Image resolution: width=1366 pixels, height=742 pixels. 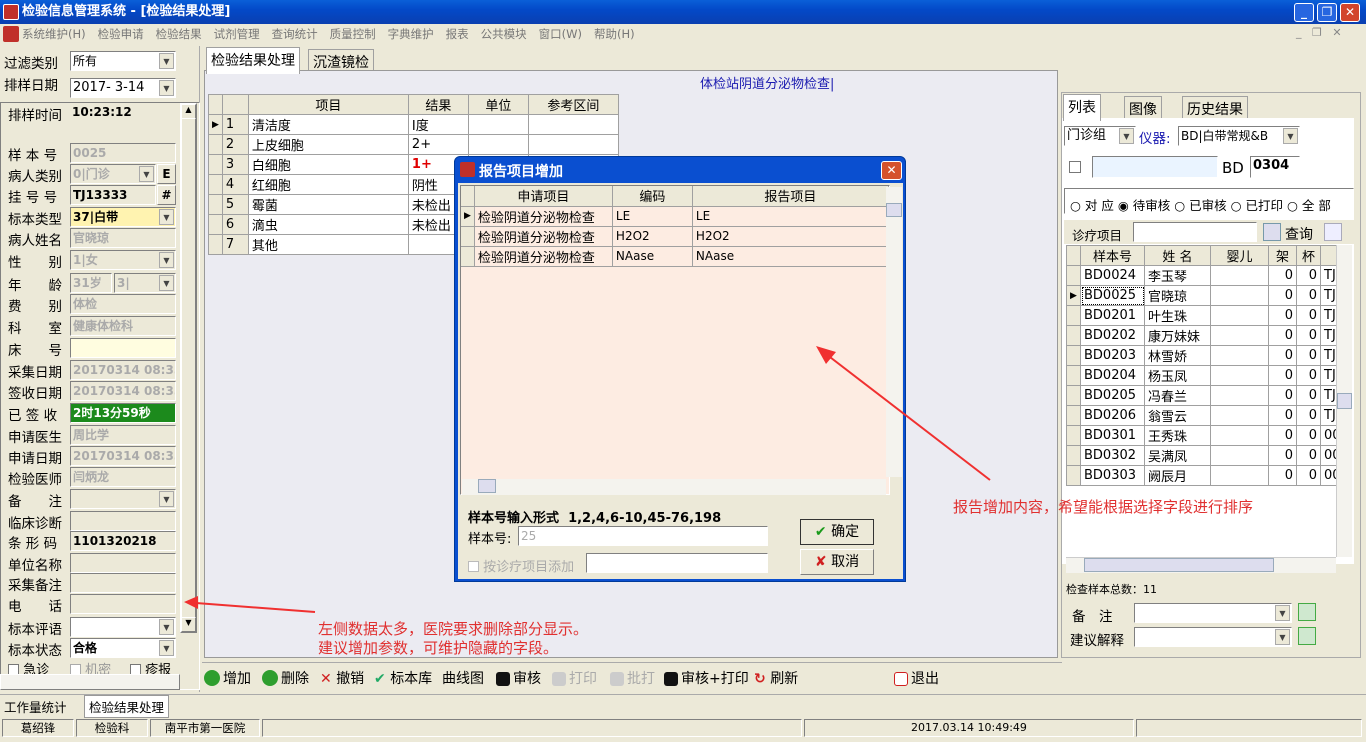 What do you see at coordinates (35, 706) in the screenshot?
I see `tab-workload: 工作量统计` at bounding box center [35, 706].